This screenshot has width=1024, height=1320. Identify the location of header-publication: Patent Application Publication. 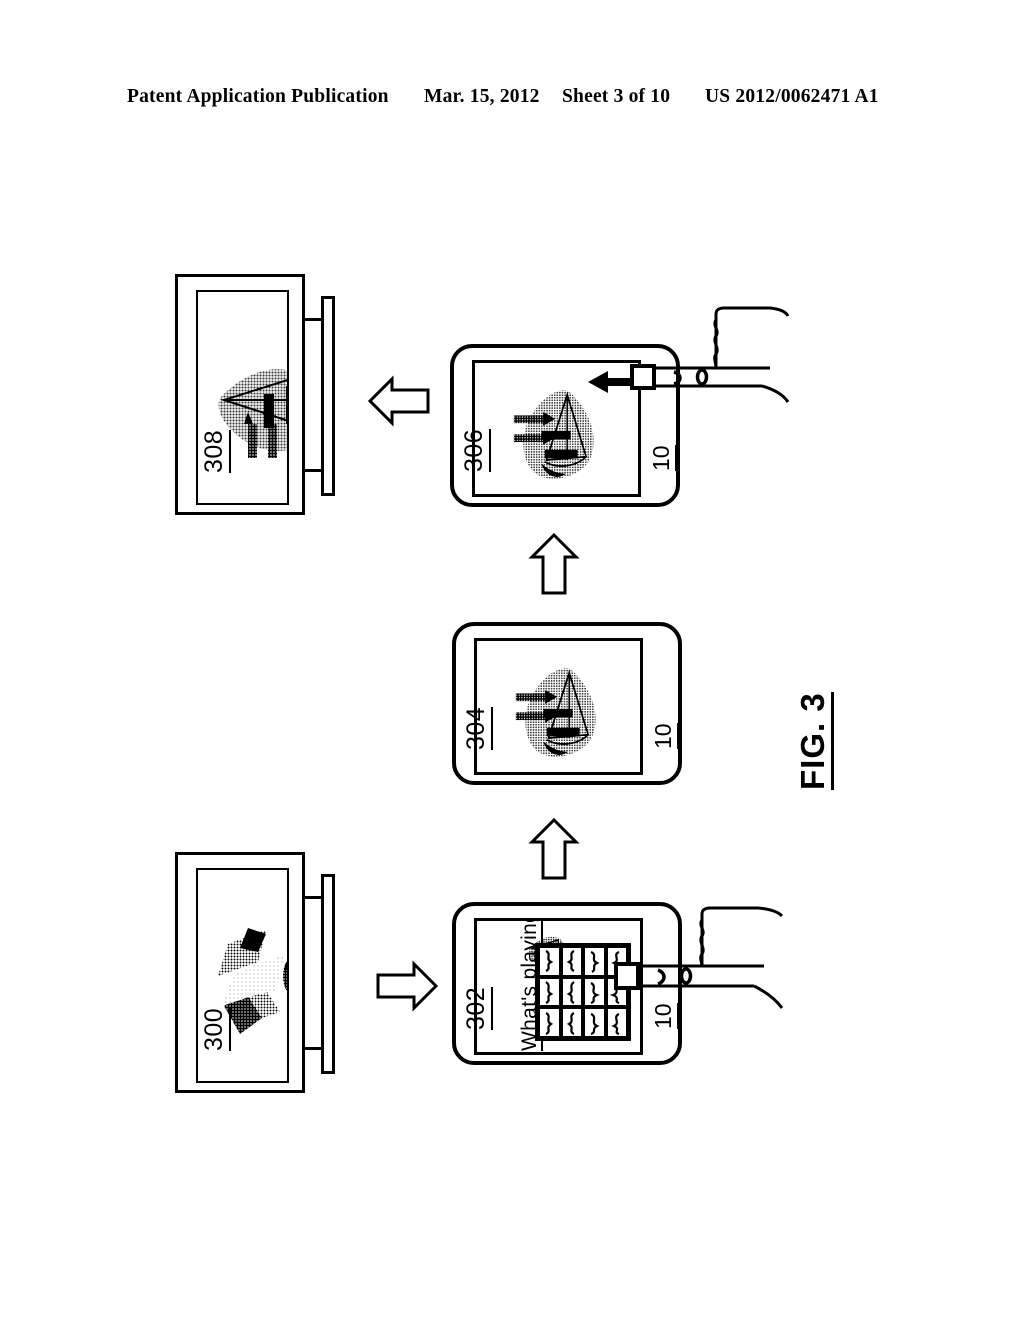
(258, 96).